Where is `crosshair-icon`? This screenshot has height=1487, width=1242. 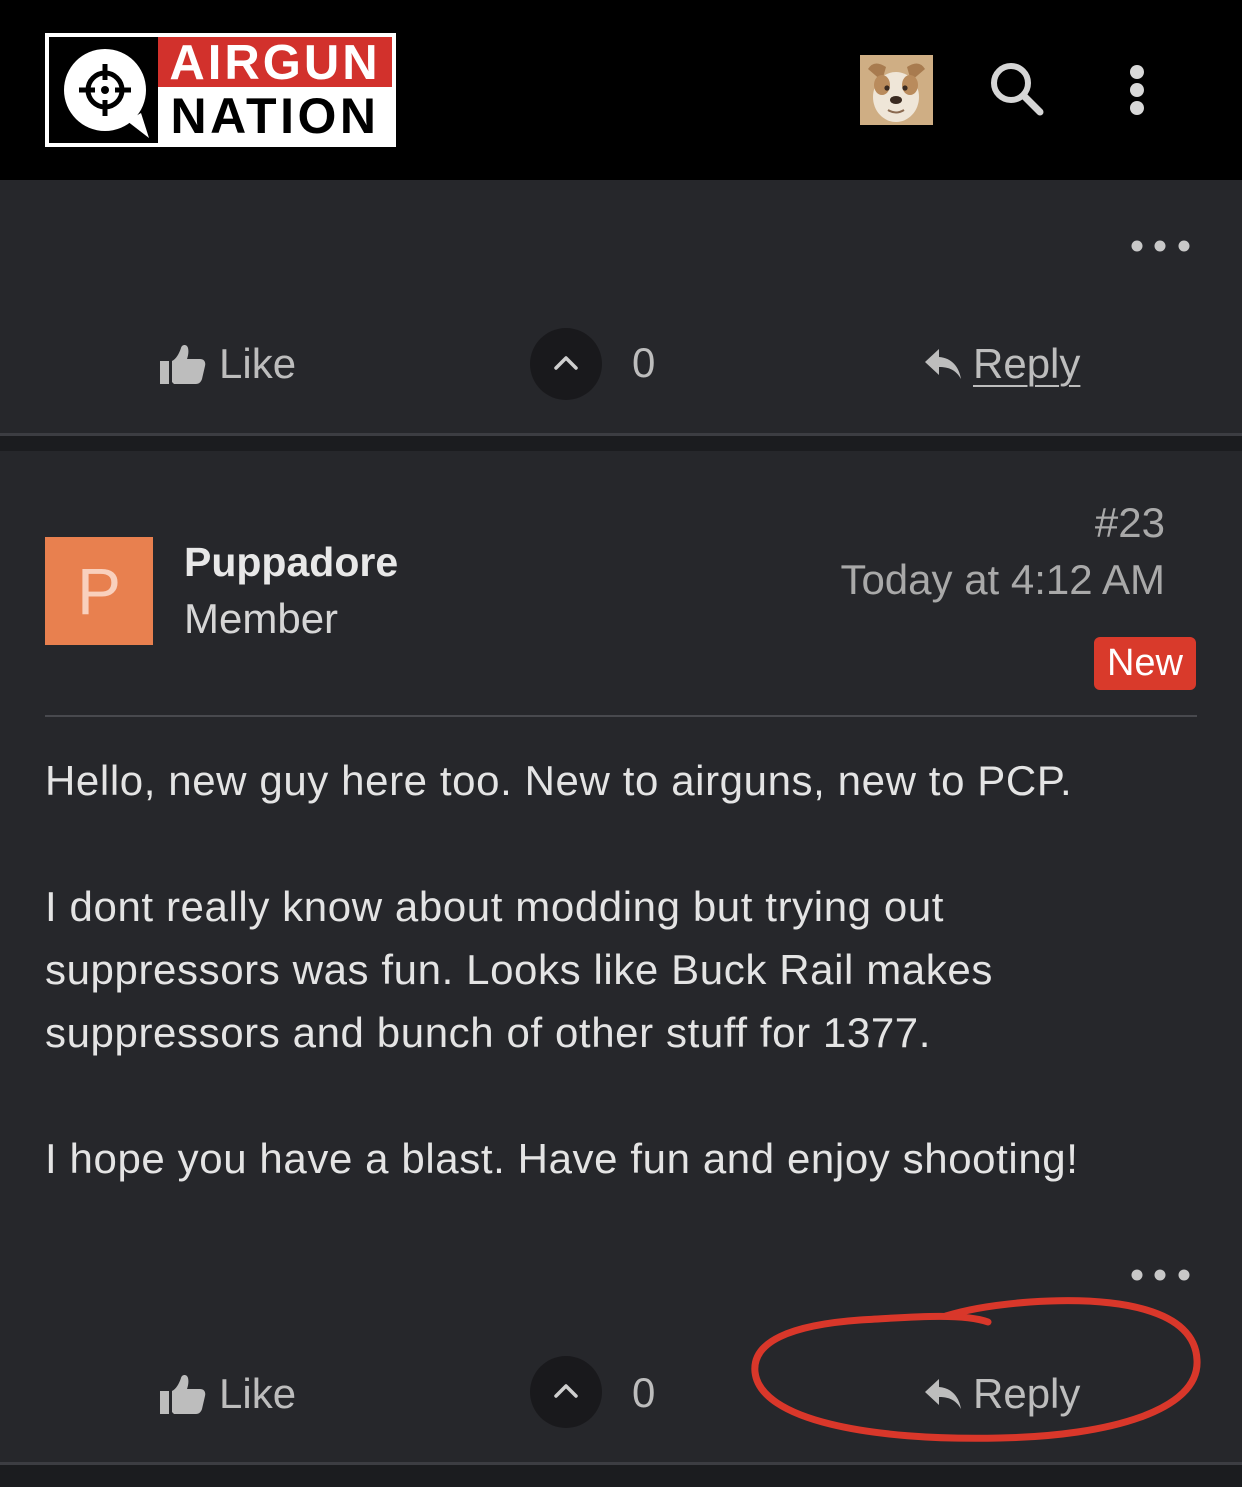
crosshair-icon is located at coordinates (104, 90).